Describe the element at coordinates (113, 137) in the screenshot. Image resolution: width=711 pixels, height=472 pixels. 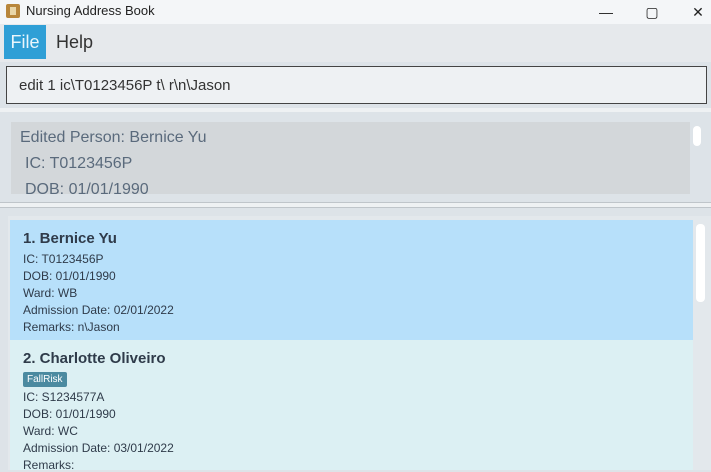
I see `result-line: Edited Person: Bernice Yu` at that location.